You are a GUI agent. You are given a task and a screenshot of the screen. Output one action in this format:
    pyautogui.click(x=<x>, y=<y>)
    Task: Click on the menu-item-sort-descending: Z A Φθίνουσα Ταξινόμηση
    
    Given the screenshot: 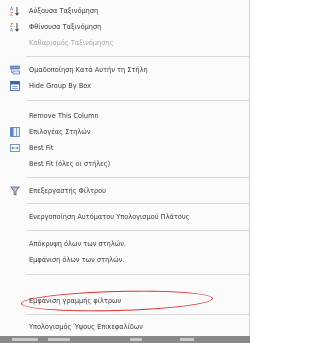 What is the action you would take?
    pyautogui.click(x=124, y=27)
    